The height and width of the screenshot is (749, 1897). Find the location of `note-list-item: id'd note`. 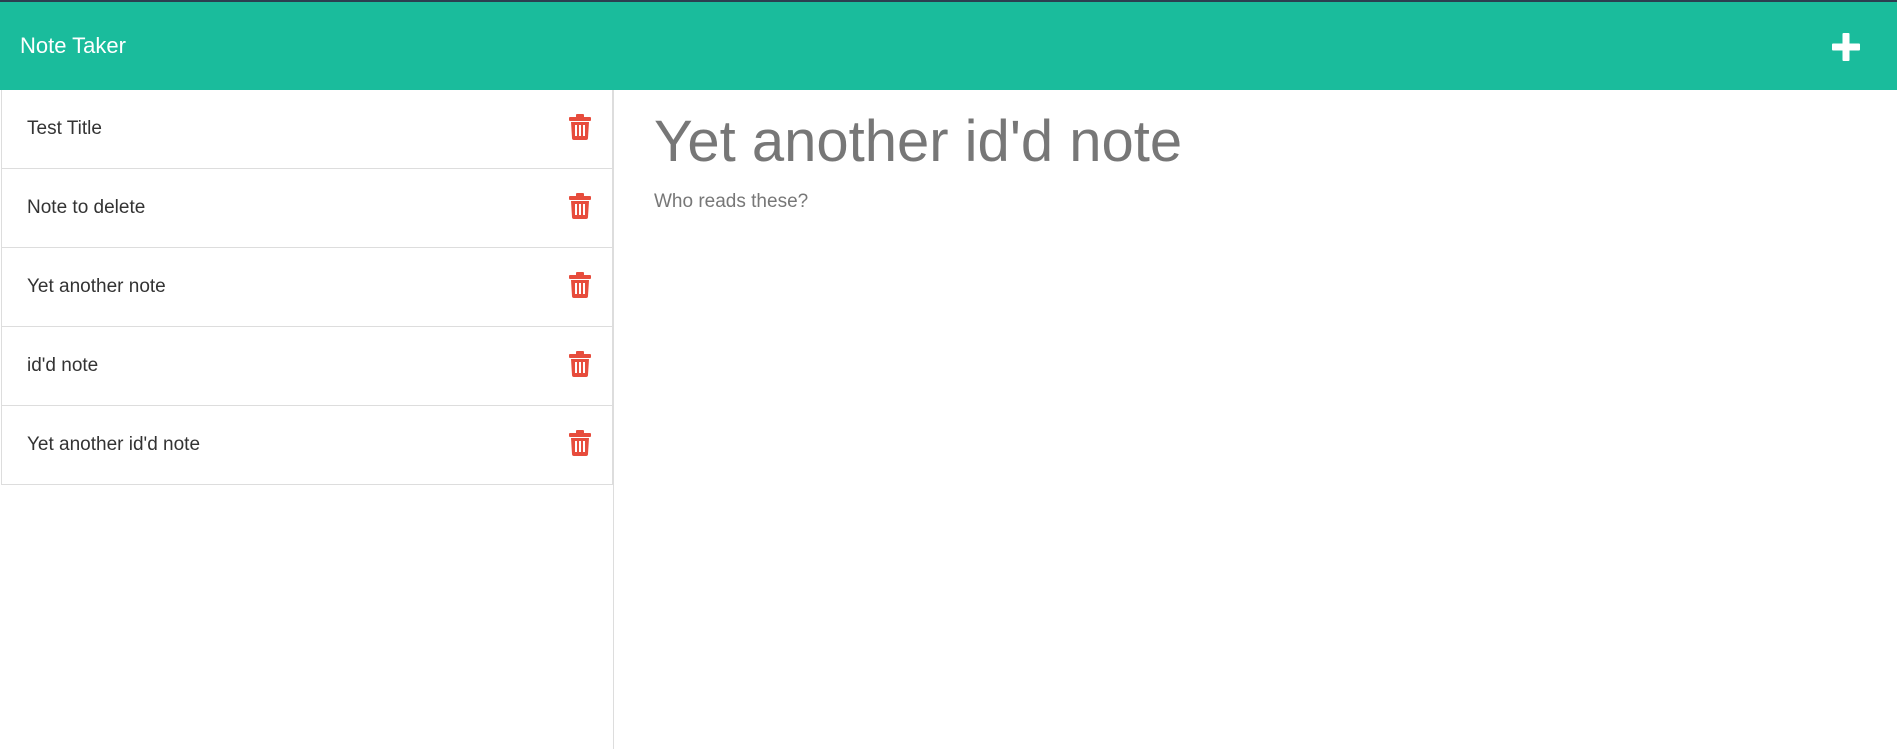

note-list-item: id'd note is located at coordinates (307, 366).